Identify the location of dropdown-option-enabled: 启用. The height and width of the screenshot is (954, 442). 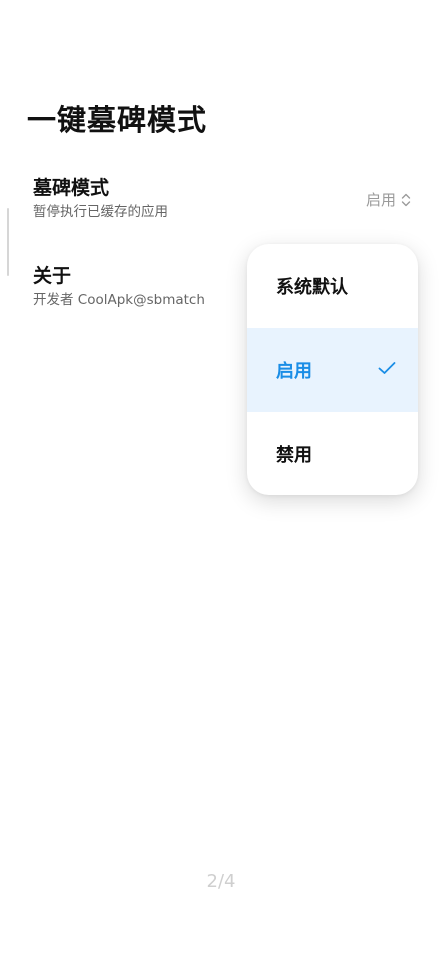
(332, 370).